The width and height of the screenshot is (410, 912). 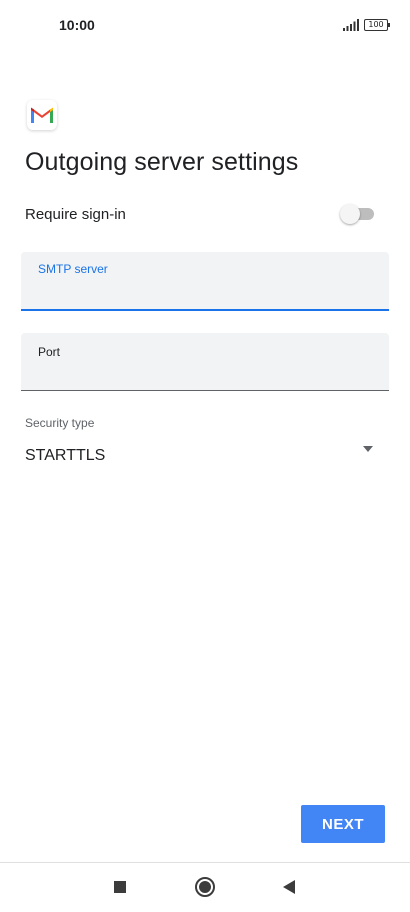 What do you see at coordinates (49, 352) in the screenshot?
I see `port-label: Port` at bounding box center [49, 352].